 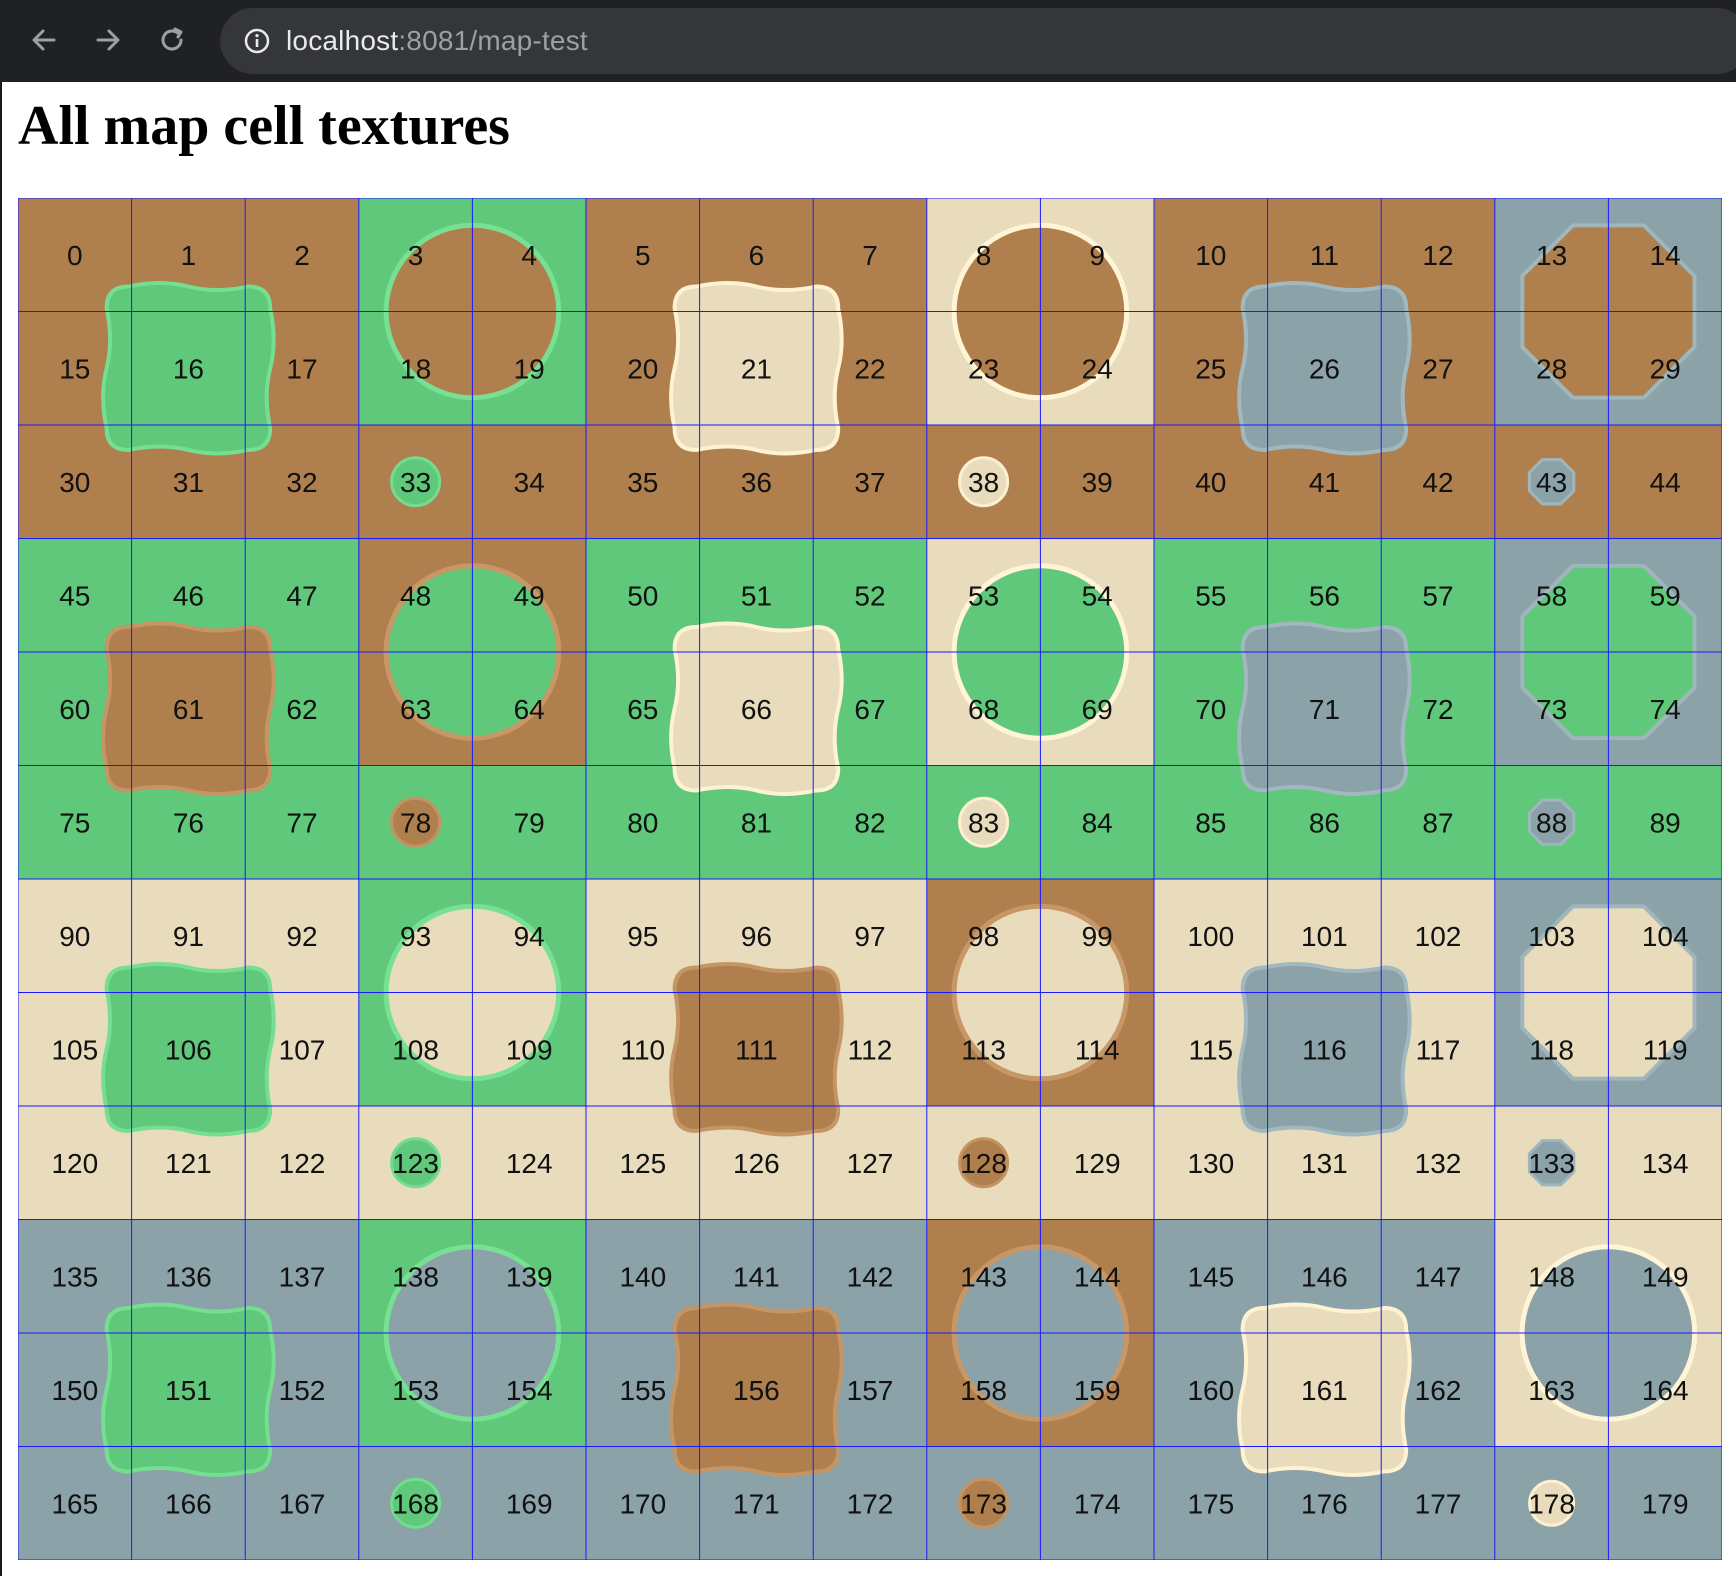 I want to click on cell-label: 33, so click(x=415, y=482).